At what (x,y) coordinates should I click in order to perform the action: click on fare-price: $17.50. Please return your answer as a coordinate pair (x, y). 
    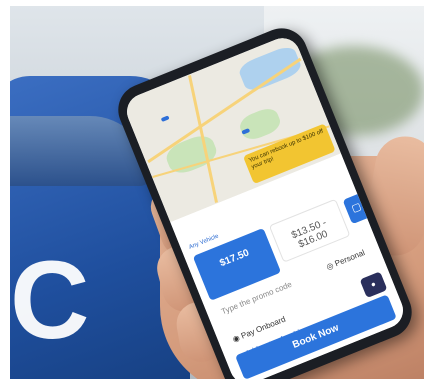
    Looking at the image, I should click on (234, 258).